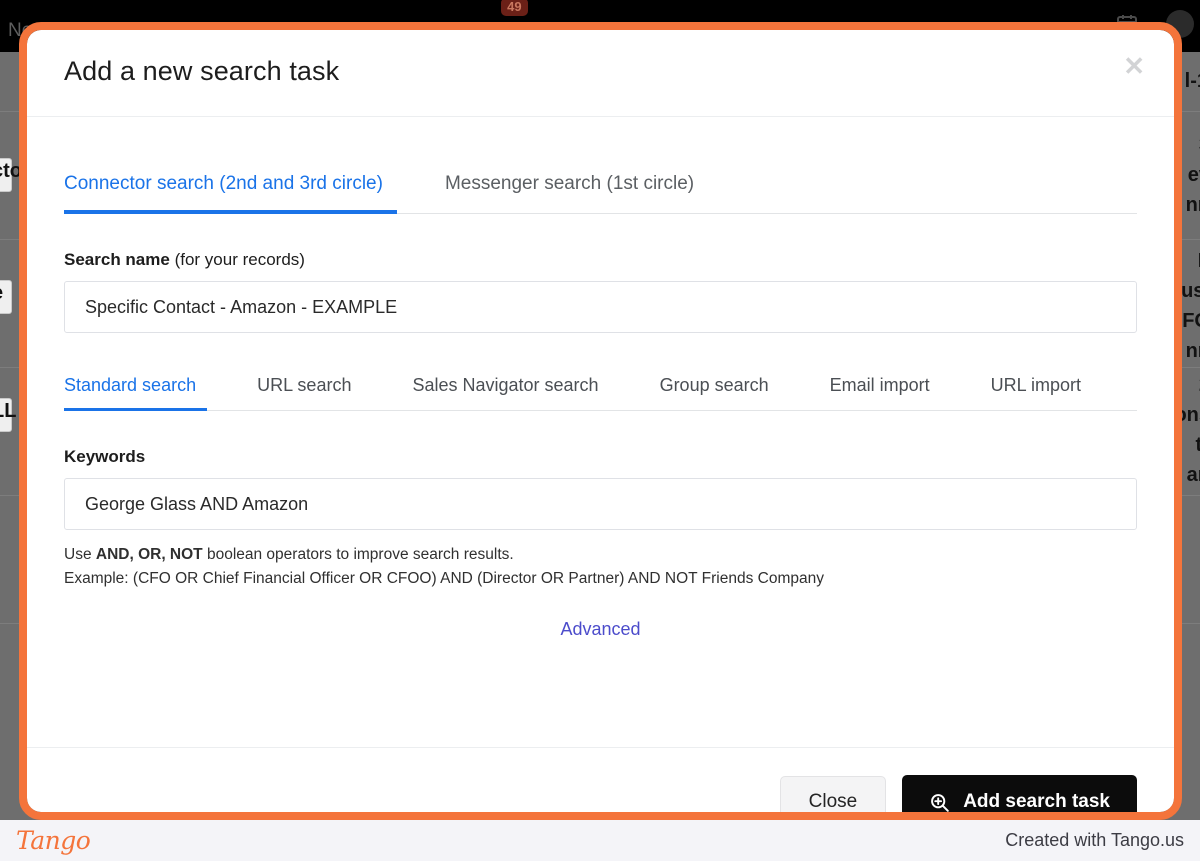 Image resolution: width=1200 pixels, height=861 pixels. I want to click on tango-footer-bar: Tango Created with Tango.us, so click(600, 840).